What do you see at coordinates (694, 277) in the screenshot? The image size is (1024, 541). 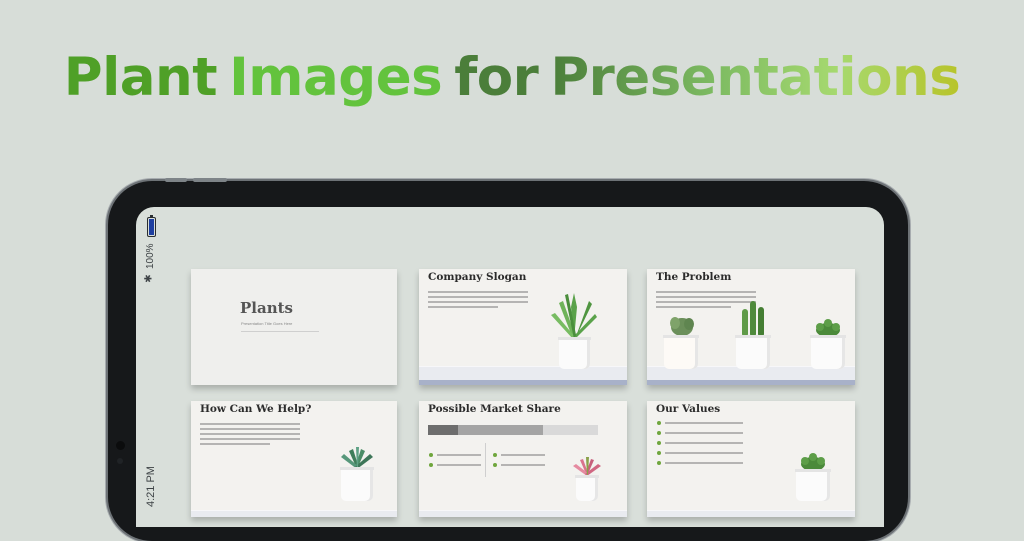 I see `slide-title: The Problem` at bounding box center [694, 277].